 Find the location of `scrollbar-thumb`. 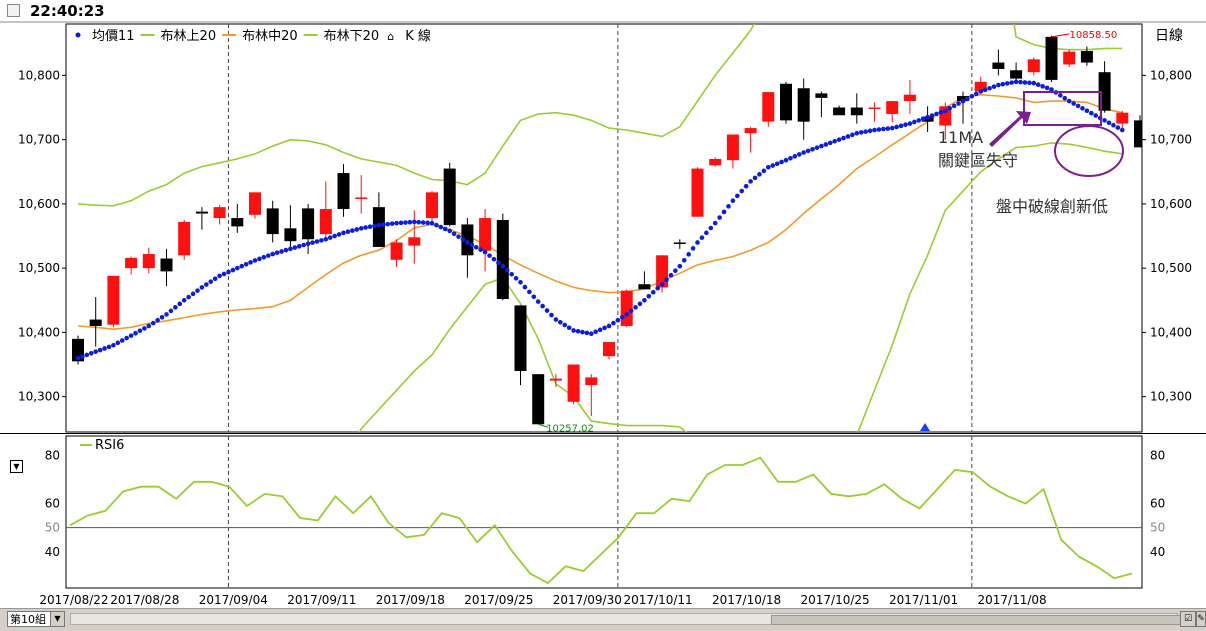

scrollbar-thumb is located at coordinates (988, 620).